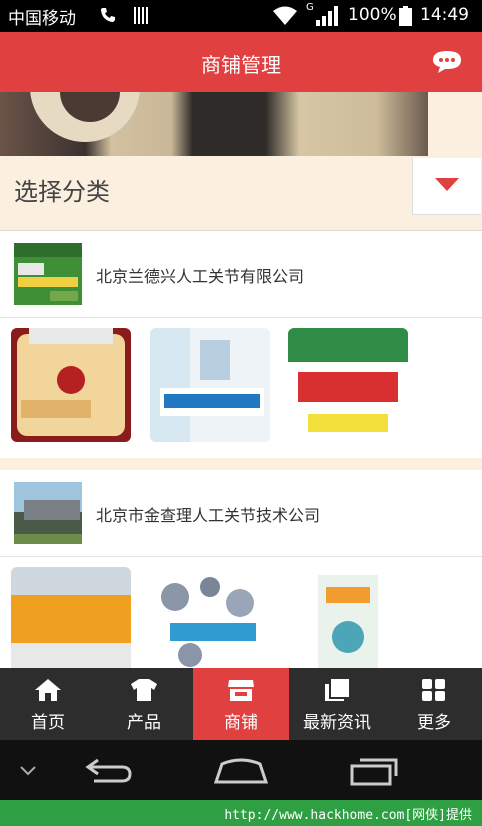  What do you see at coordinates (62, 192) in the screenshot?
I see `category-label: 选择分类` at bounding box center [62, 192].